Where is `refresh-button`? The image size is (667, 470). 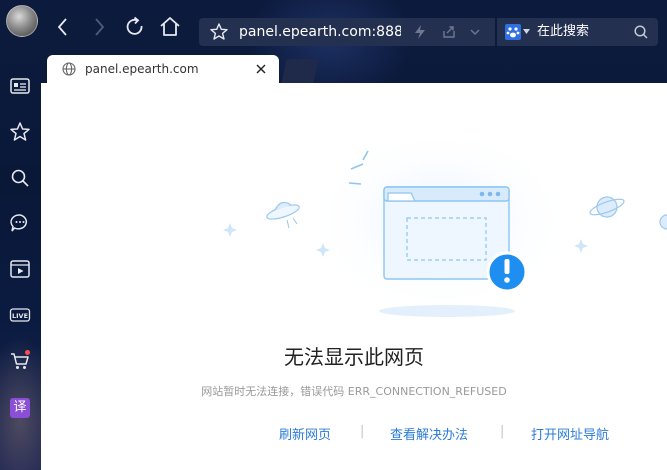
refresh-button is located at coordinates (135, 27).